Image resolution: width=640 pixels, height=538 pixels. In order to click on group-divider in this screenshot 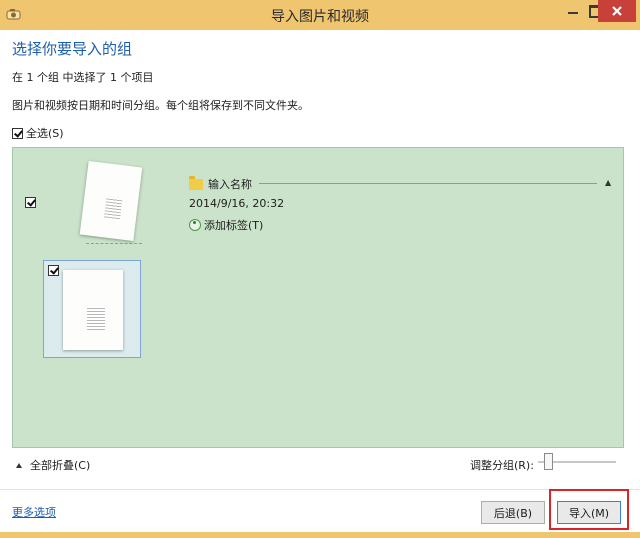, I will do `click(428, 183)`.